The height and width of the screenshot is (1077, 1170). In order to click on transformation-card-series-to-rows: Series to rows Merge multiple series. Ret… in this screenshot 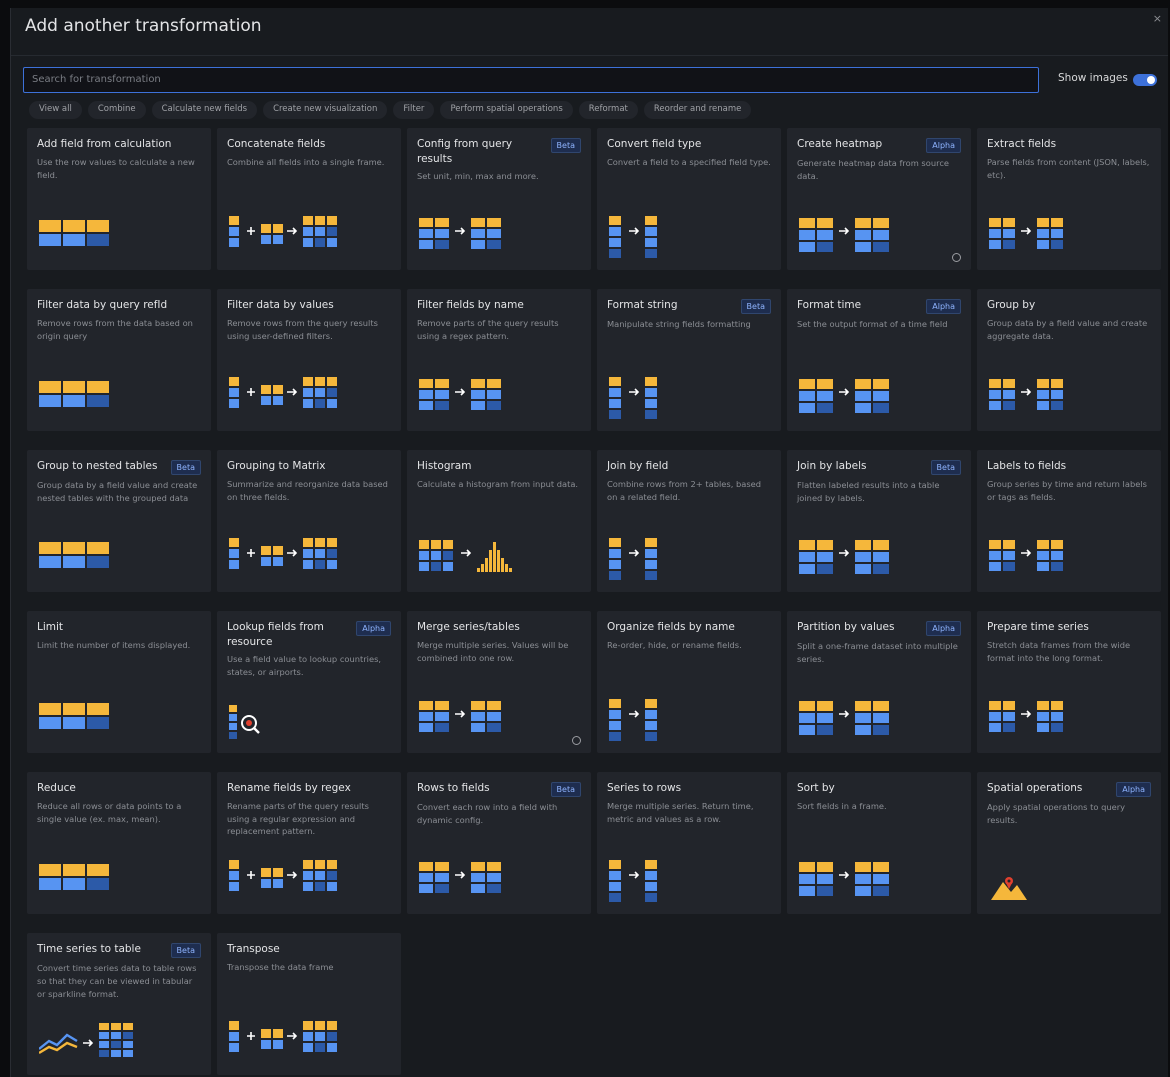, I will do `click(689, 843)`.